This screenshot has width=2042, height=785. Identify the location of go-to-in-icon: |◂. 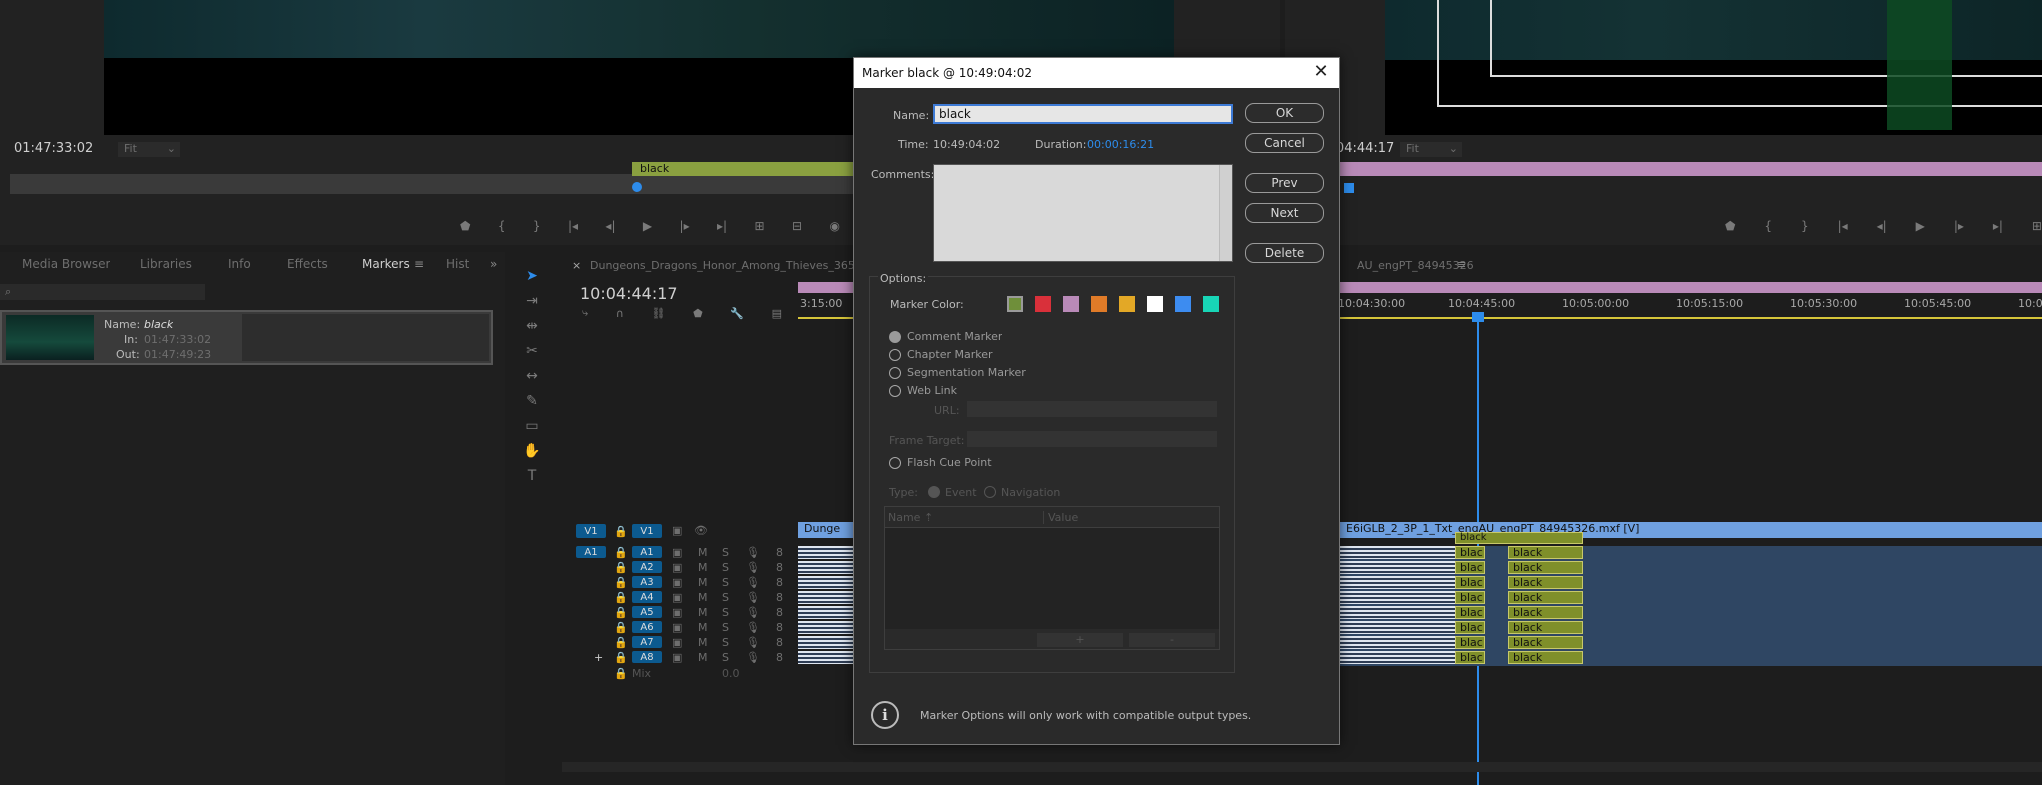
(1843, 226).